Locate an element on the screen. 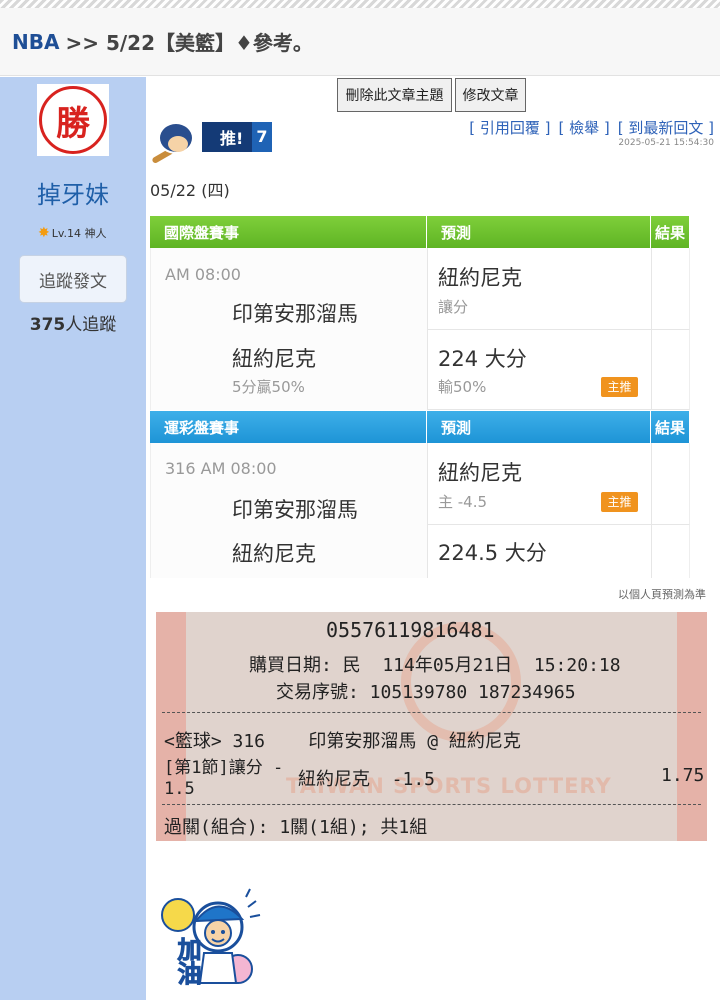 The height and width of the screenshot is (1000, 720). cheer-text: 加油 is located at coordinates (187, 961).